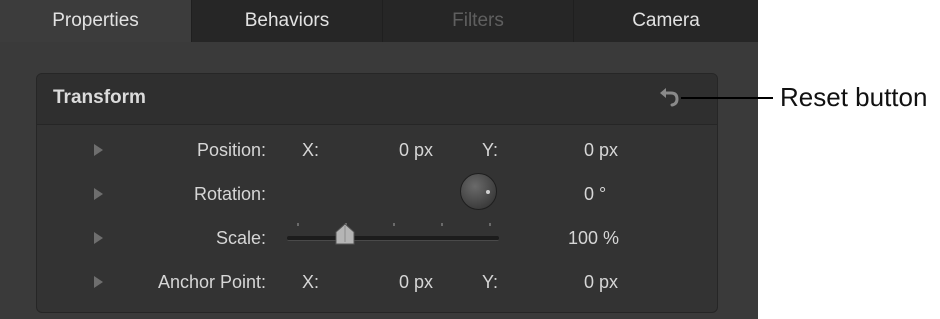 The image size is (940, 319). What do you see at coordinates (311, 282) in the screenshot?
I see `anchor-x-label: X:` at bounding box center [311, 282].